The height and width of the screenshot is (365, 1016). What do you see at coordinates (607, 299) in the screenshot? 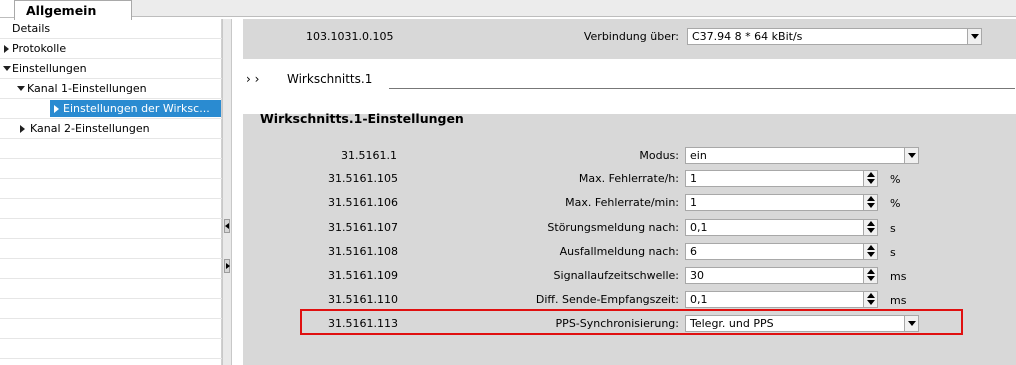
I see `parameter-label: Diff. Sende-Empfangszeit:` at bounding box center [607, 299].